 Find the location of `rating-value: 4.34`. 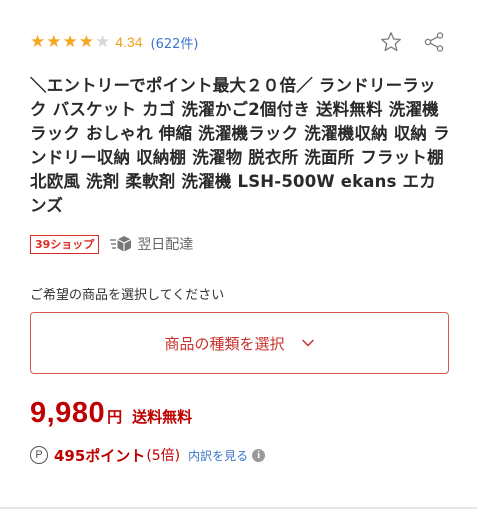

rating-value: 4.34 is located at coordinates (129, 42).